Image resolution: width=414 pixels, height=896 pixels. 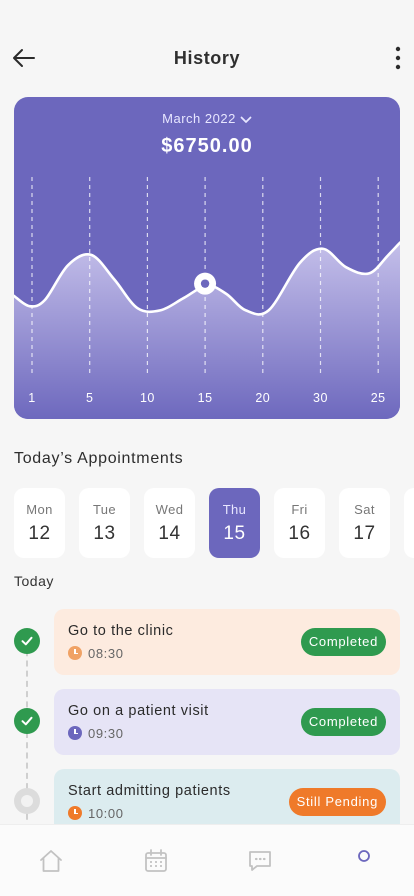 What do you see at coordinates (34, 581) in the screenshot?
I see `today-label: Today` at bounding box center [34, 581].